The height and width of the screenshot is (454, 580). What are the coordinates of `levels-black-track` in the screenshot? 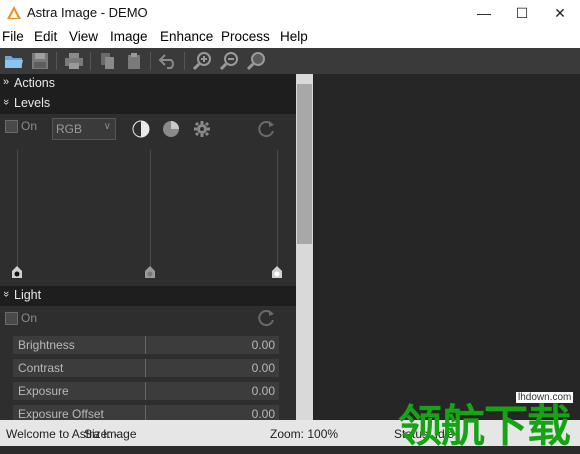 It's located at (17, 209).